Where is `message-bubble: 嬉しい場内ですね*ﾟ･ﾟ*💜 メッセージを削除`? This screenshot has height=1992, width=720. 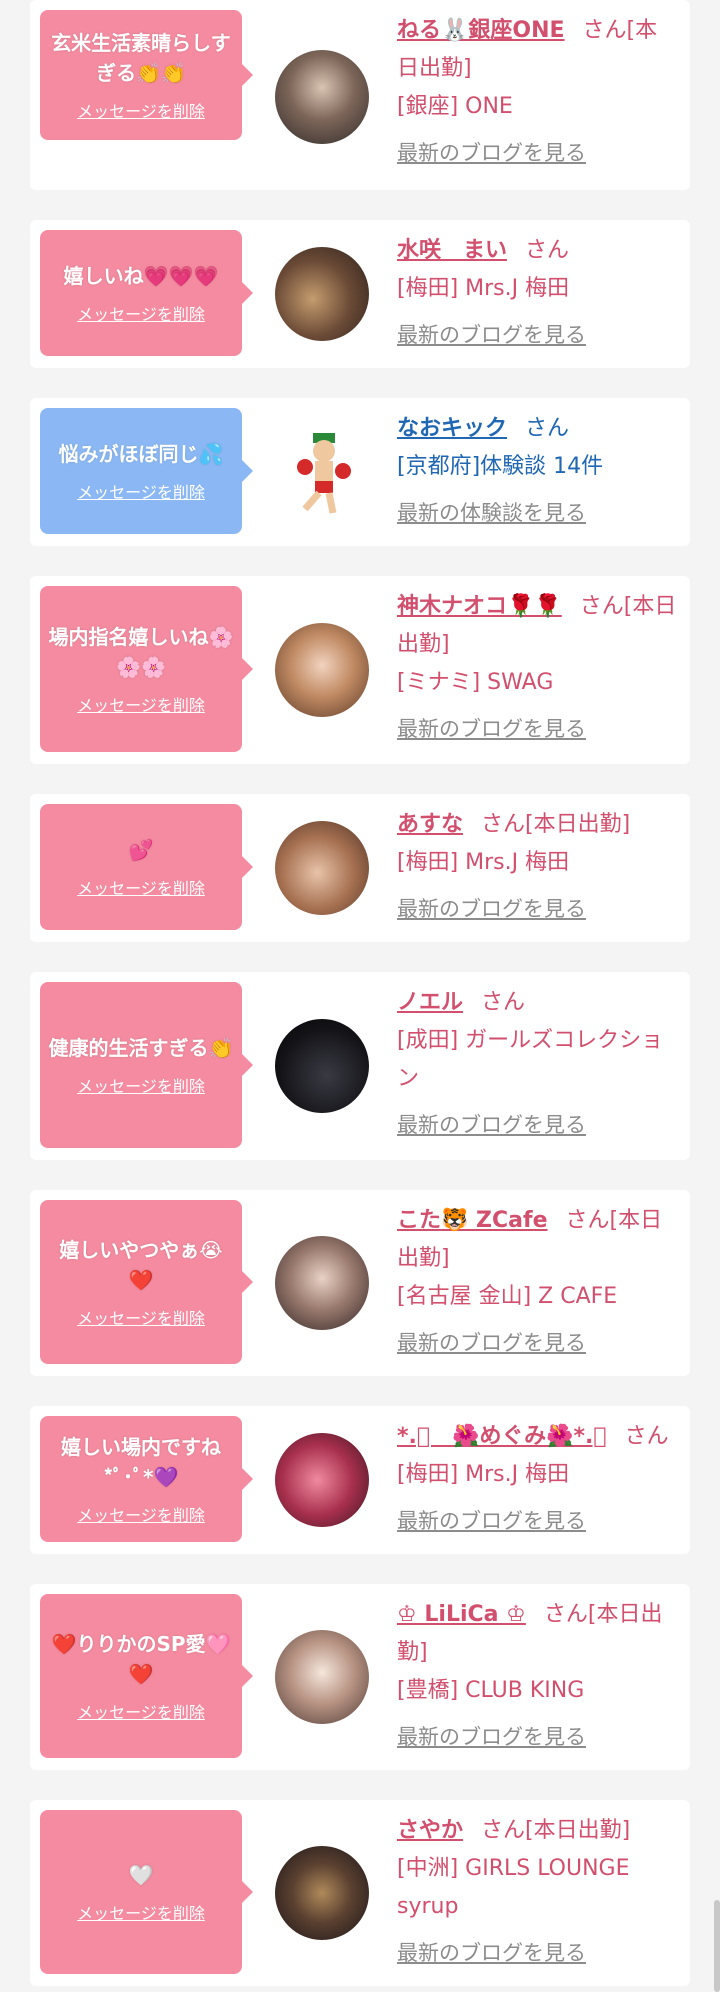 message-bubble: 嬉しい場内ですね*ﾟ･ﾟ*💜 メッセージを削除 is located at coordinates (146, 1479).